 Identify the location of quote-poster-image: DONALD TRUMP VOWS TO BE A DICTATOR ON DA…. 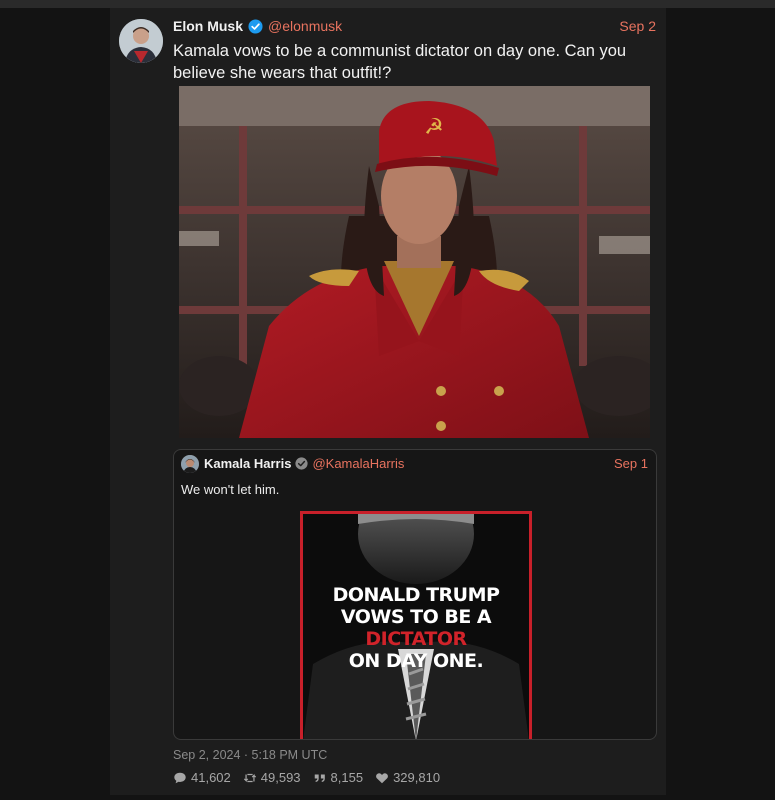
(416, 625).